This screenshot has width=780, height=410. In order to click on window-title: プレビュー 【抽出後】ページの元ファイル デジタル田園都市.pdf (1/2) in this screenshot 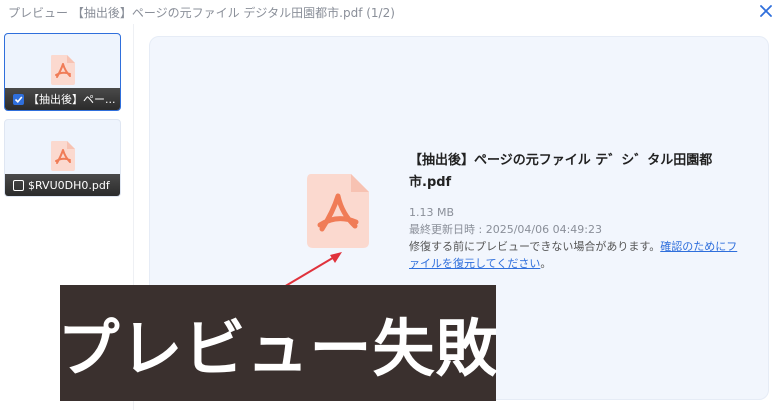, I will do `click(201, 13)`.